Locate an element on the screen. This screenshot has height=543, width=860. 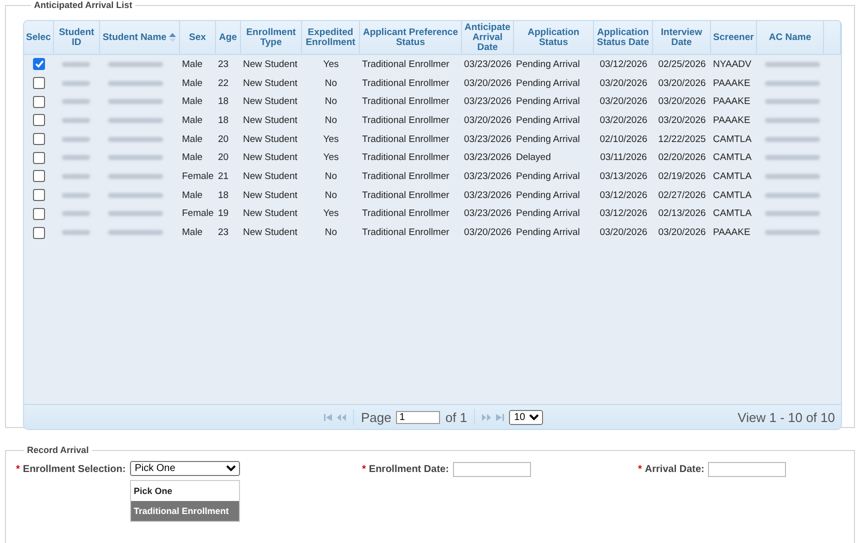
column-header: AC Name is located at coordinates (790, 37).